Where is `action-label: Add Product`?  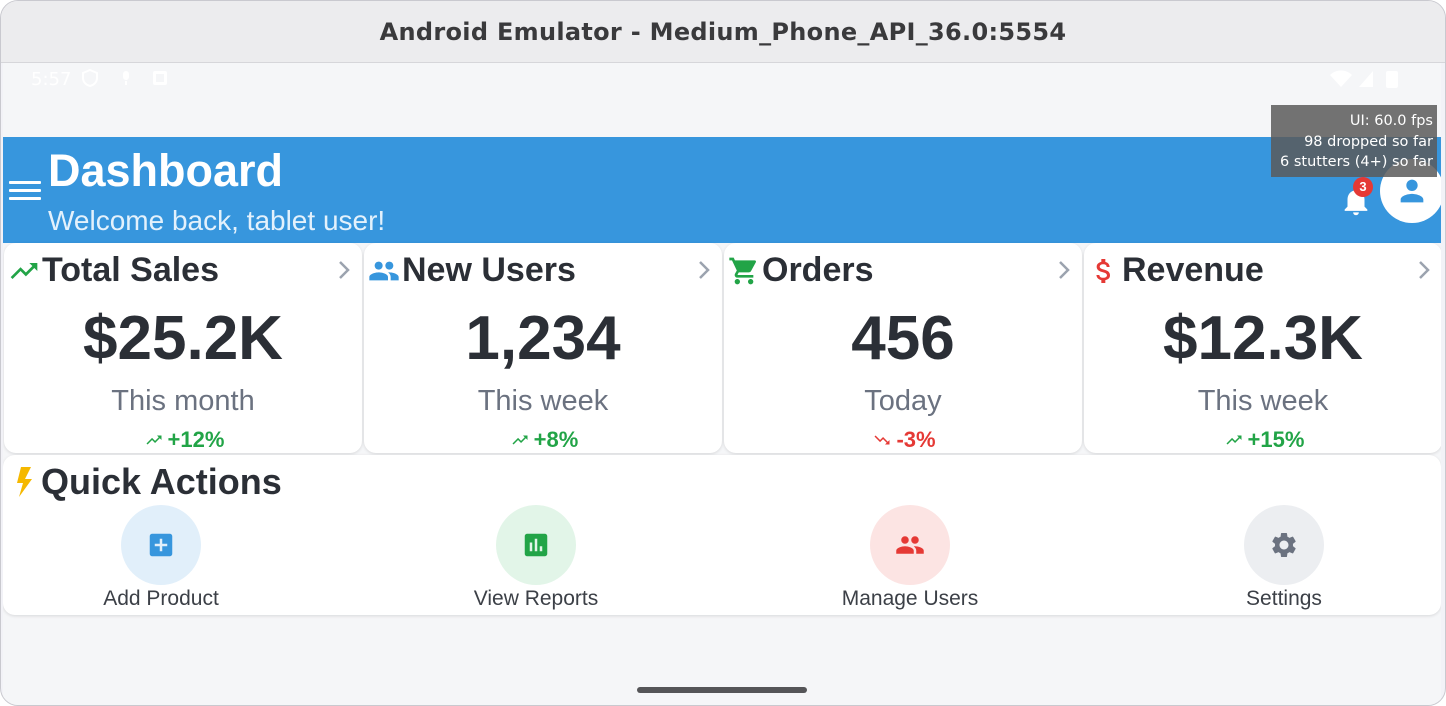 action-label: Add Product is located at coordinates (161, 598).